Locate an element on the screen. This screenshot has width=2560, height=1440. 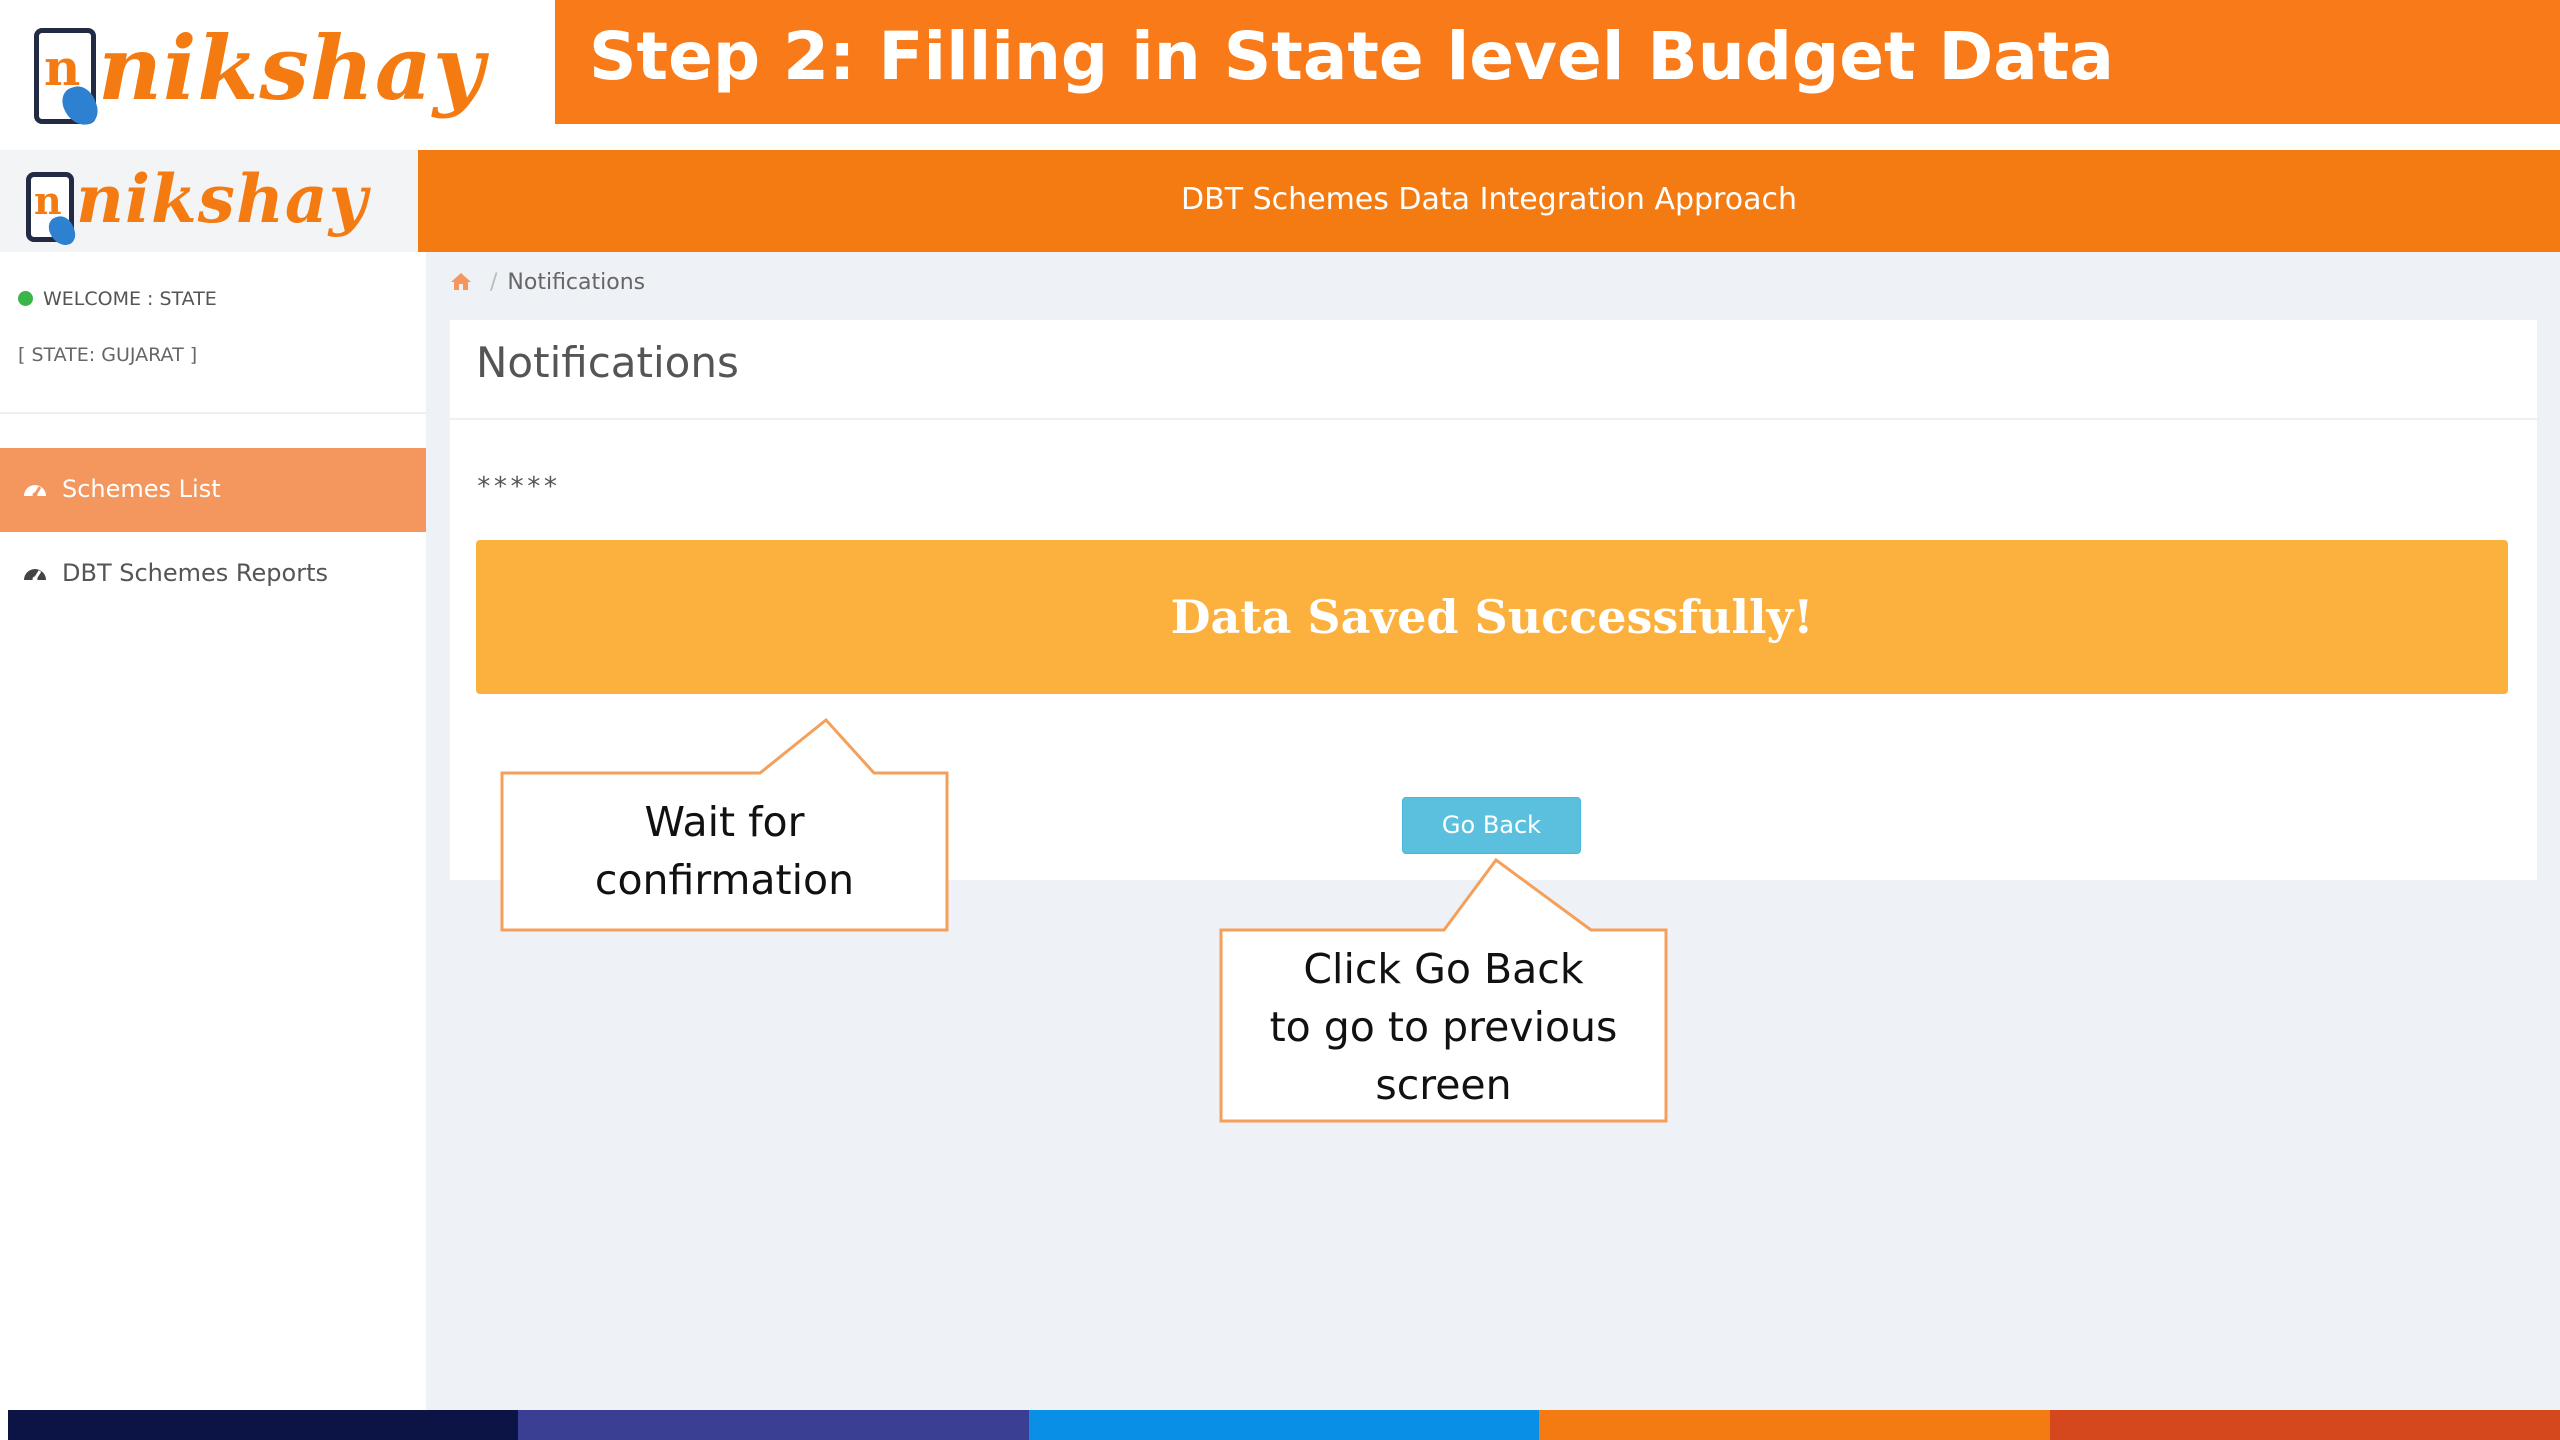
app-header-title: DBT Schemes Data Integration Approach is located at coordinates (1489, 199).